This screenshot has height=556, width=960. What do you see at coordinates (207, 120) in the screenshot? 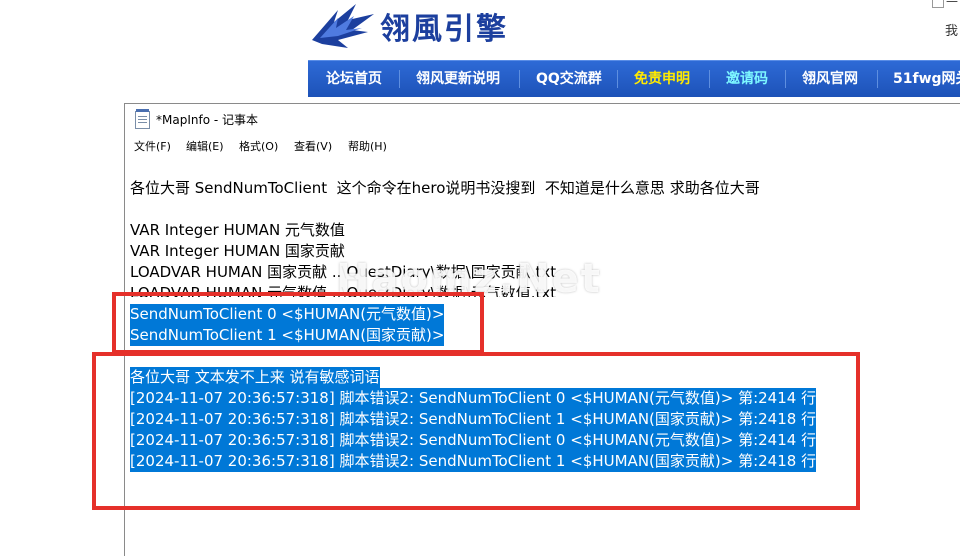
I see `window-title: *MapInfo - 记事本` at bounding box center [207, 120].